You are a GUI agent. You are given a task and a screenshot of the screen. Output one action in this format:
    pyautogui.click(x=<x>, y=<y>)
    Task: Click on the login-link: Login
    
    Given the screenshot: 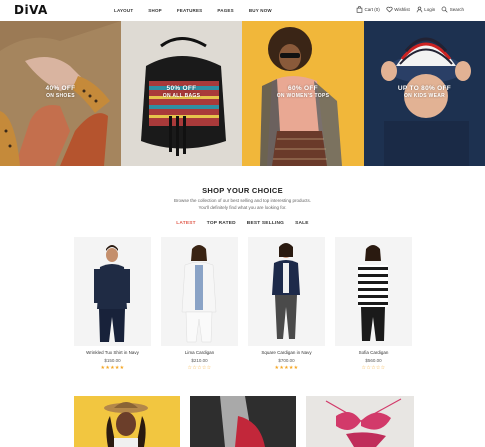 What is the action you would take?
    pyautogui.click(x=426, y=9)
    